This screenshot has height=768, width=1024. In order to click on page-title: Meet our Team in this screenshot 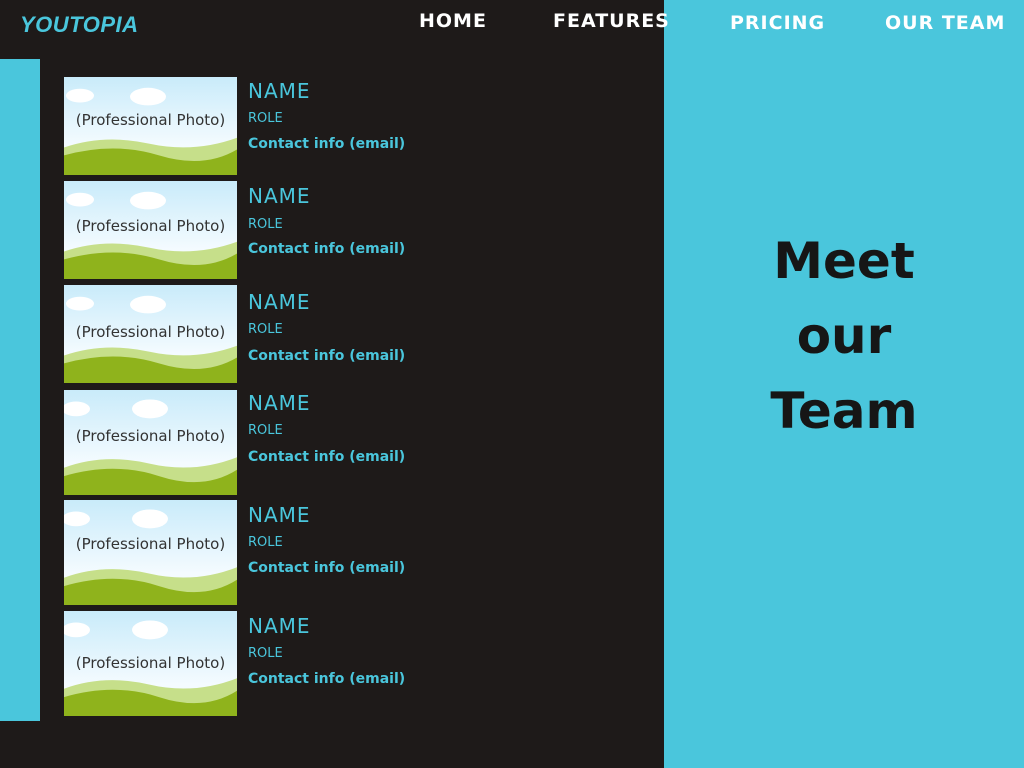, I will do `click(844, 336)`.